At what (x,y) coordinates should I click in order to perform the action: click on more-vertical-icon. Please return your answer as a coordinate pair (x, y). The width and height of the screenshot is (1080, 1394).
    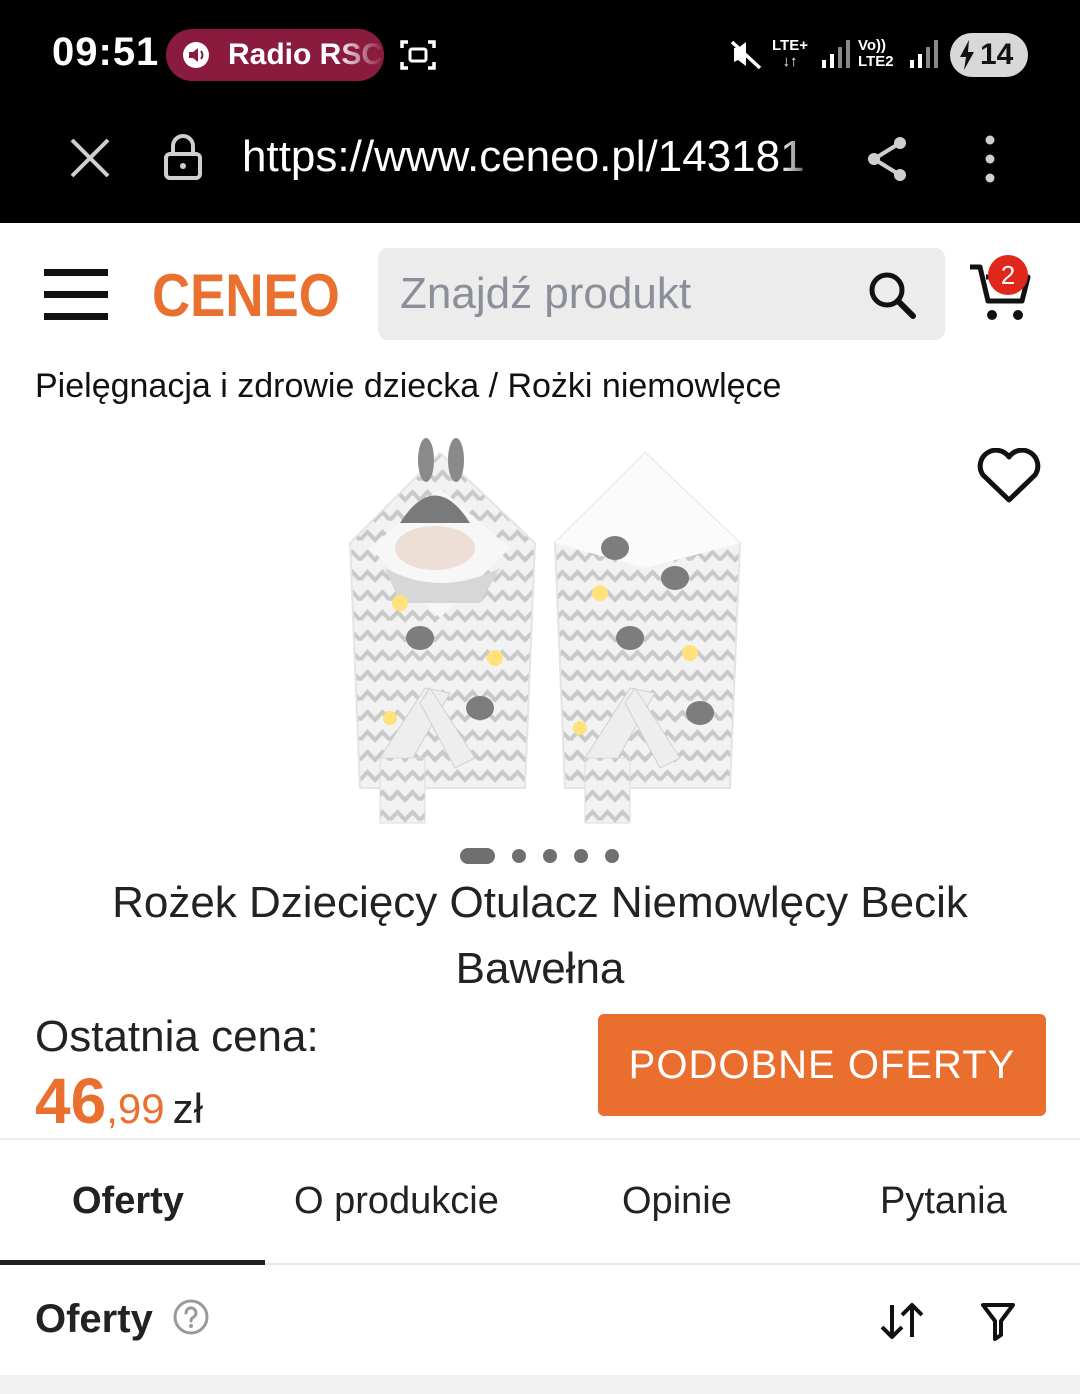
    Looking at the image, I should click on (990, 159).